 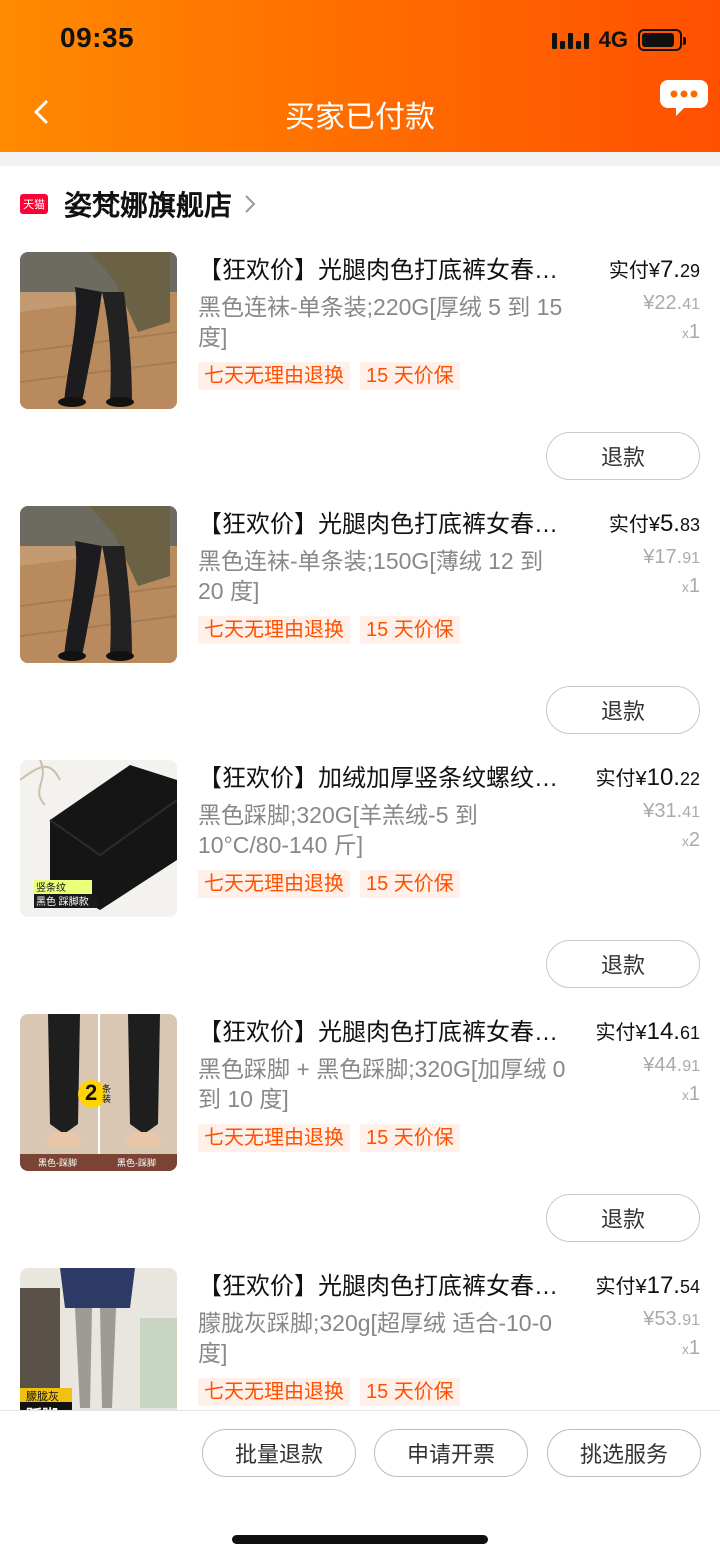 What do you see at coordinates (624, 1453) in the screenshot?
I see `select-services-button: 挑选服务` at bounding box center [624, 1453].